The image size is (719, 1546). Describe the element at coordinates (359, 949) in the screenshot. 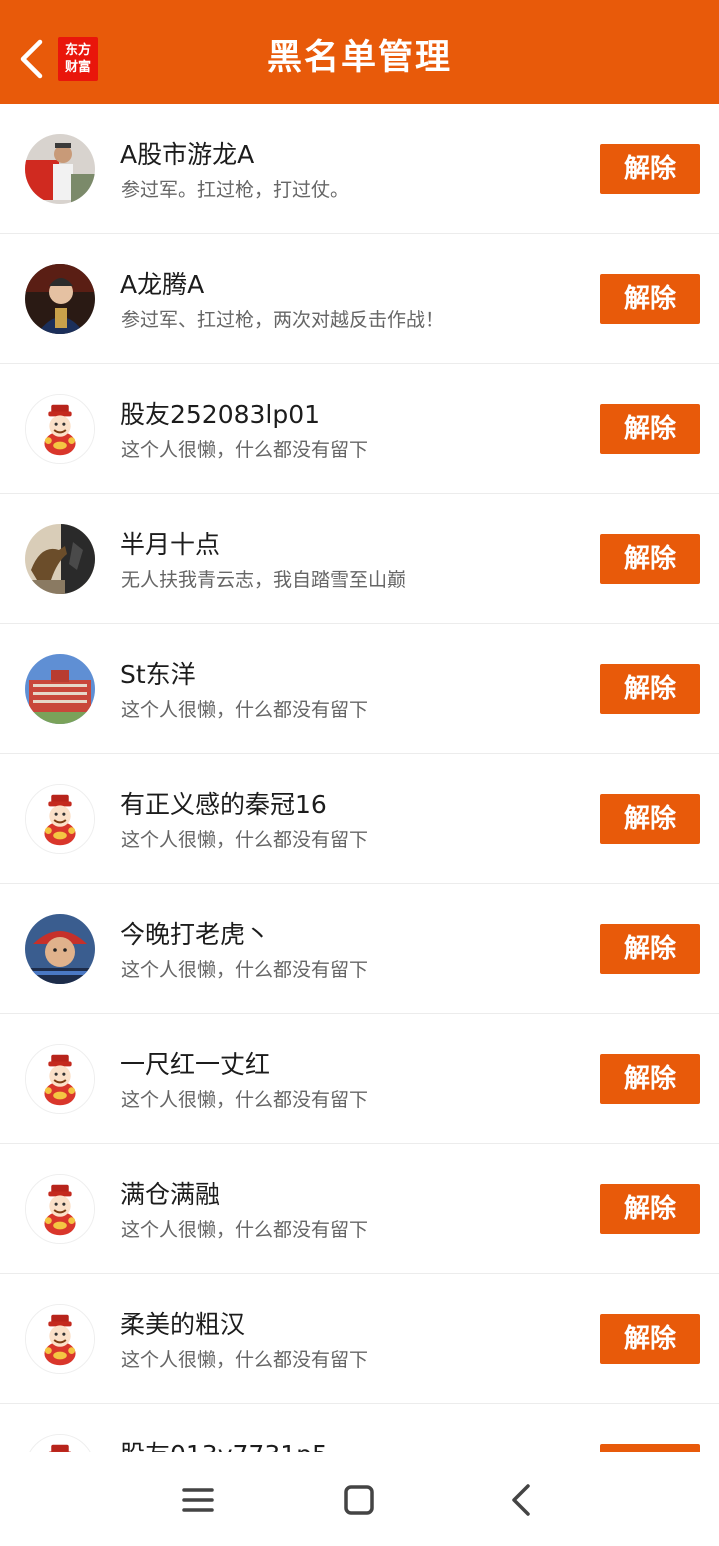

I see `blacklist-row: 今晚打老虎丶这个人很懒，什么都没有留下 解除` at that location.